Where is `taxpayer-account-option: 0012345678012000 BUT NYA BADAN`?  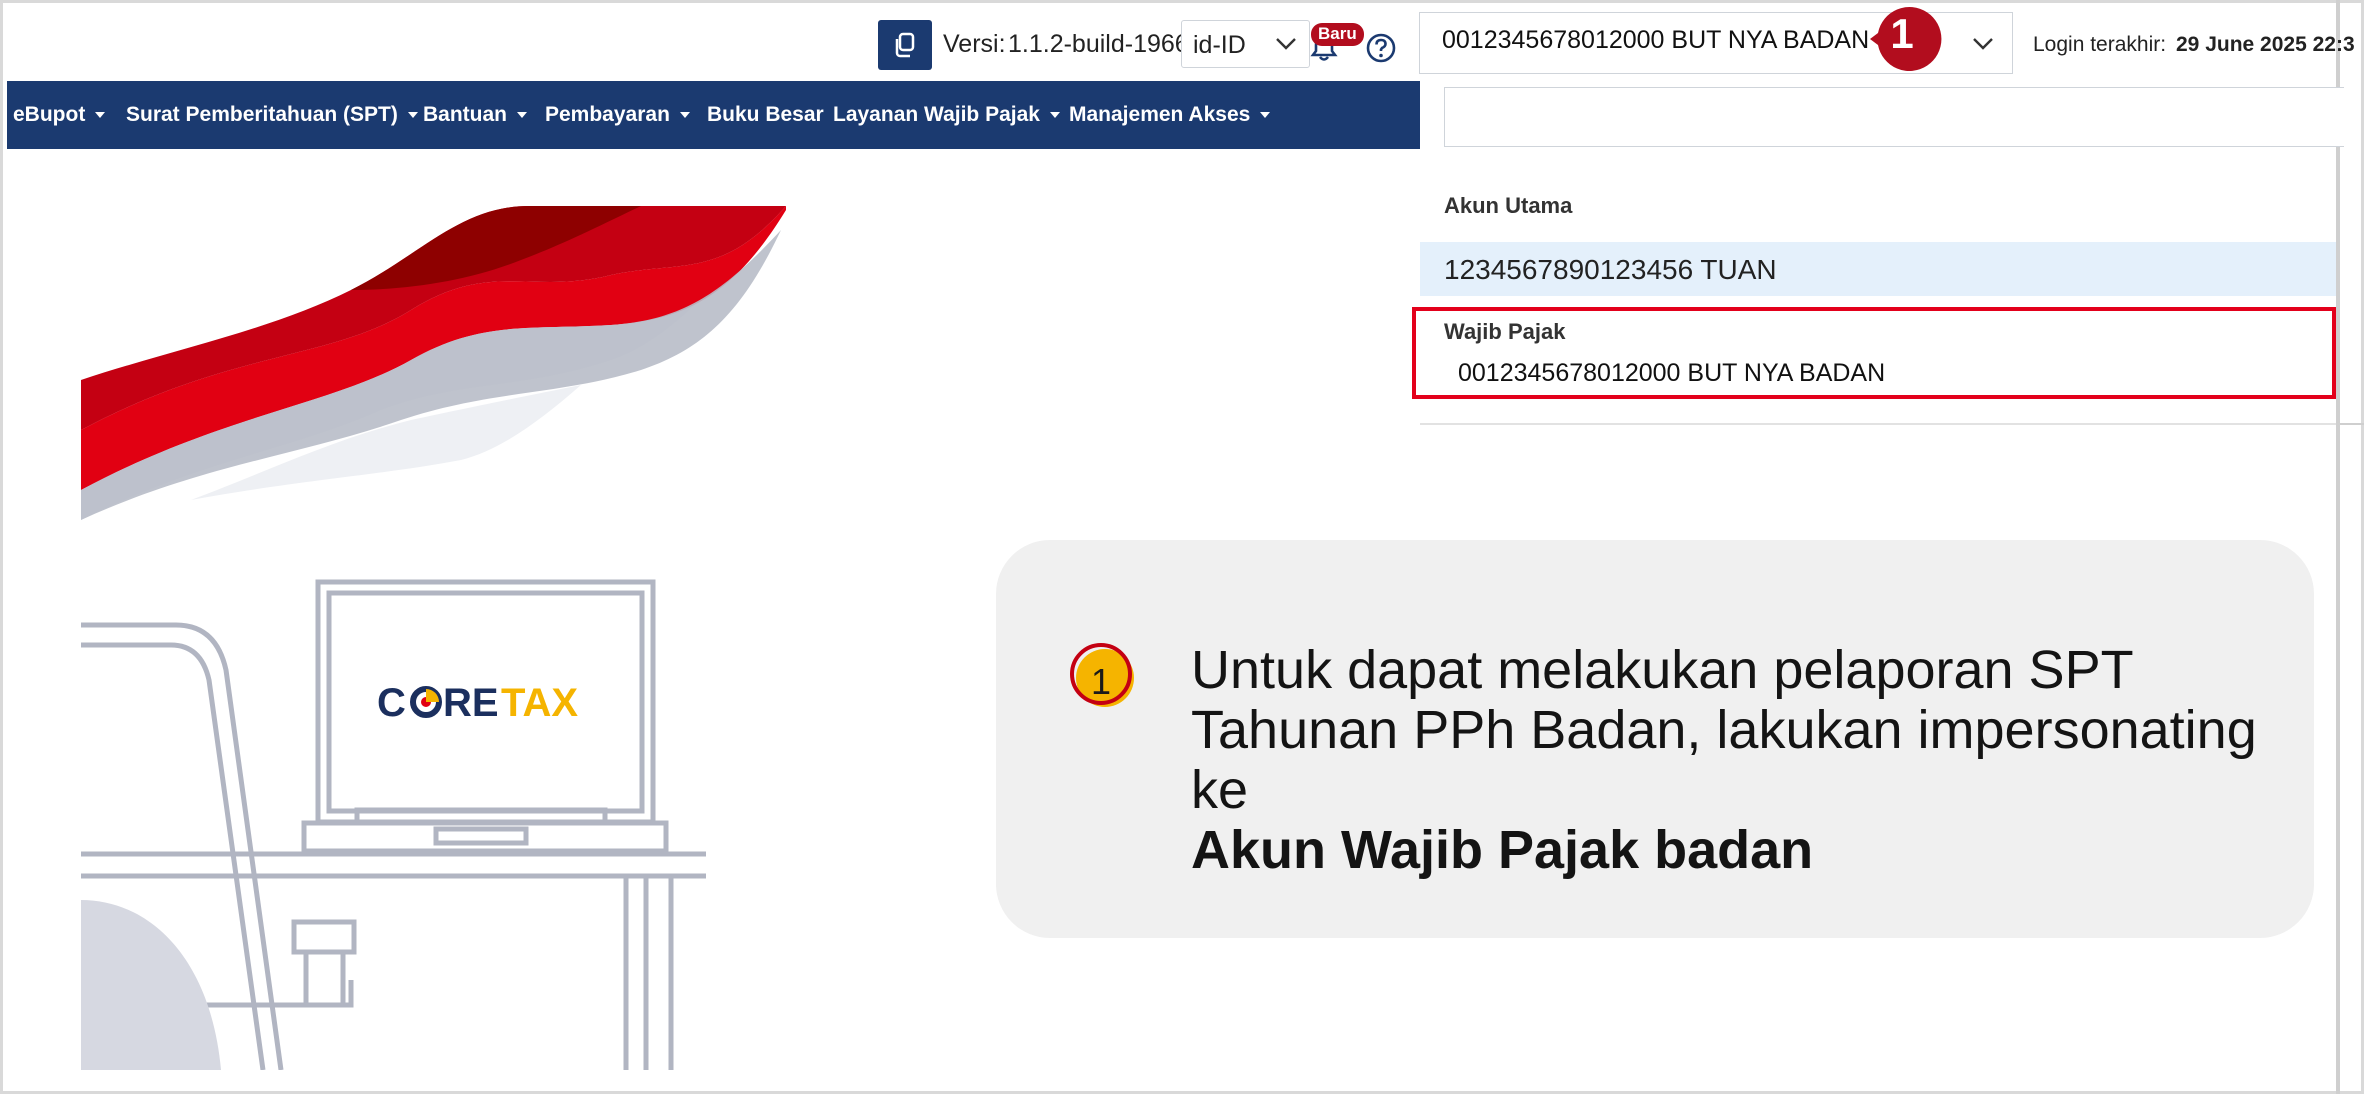
taxpayer-account-option: 0012345678012000 BUT NYA BADAN is located at coordinates (1671, 373).